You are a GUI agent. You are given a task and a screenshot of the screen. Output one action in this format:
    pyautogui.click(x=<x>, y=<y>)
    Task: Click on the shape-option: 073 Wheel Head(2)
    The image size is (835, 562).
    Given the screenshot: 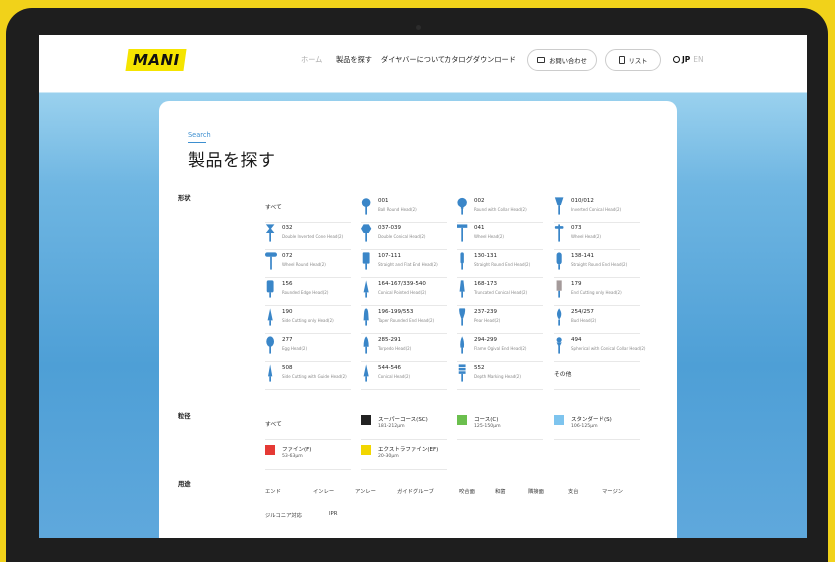 What is the action you would take?
    pyautogui.click(x=597, y=236)
    